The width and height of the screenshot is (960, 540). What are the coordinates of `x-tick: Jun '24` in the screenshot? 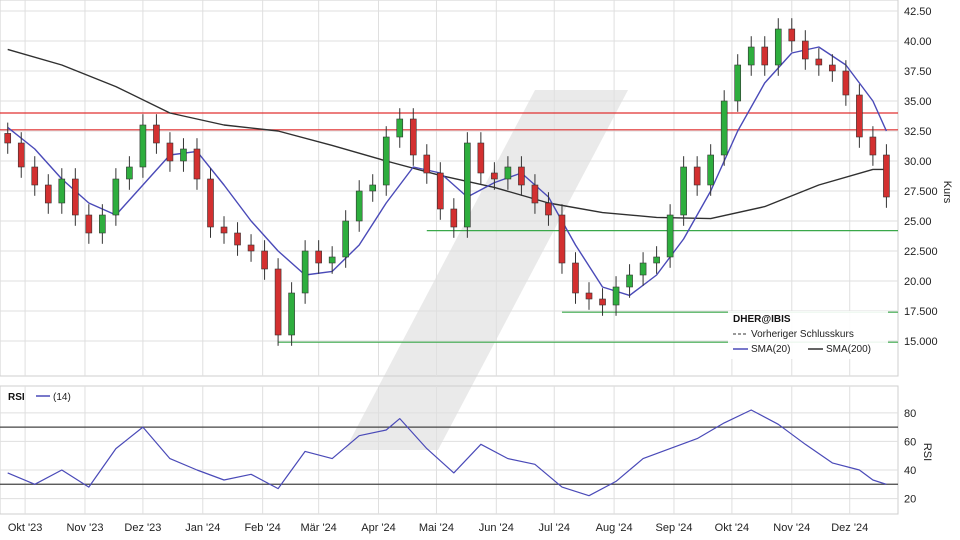 It's located at (496, 528).